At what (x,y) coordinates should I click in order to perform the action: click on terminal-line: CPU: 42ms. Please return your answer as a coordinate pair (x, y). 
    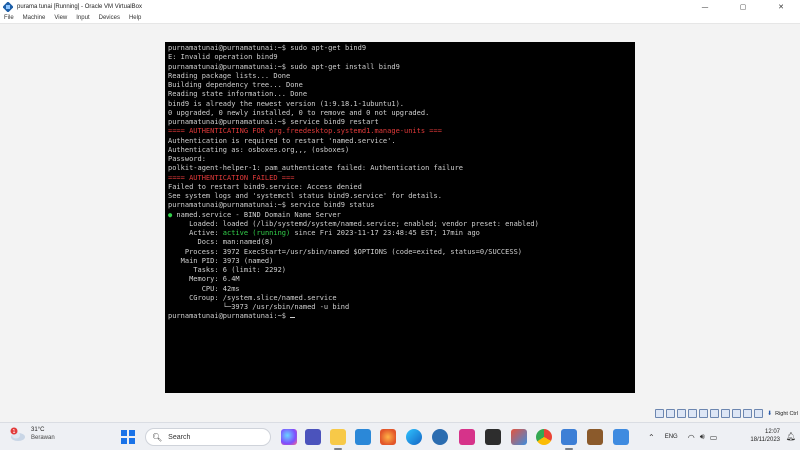
    Looking at the image, I should click on (204, 288).